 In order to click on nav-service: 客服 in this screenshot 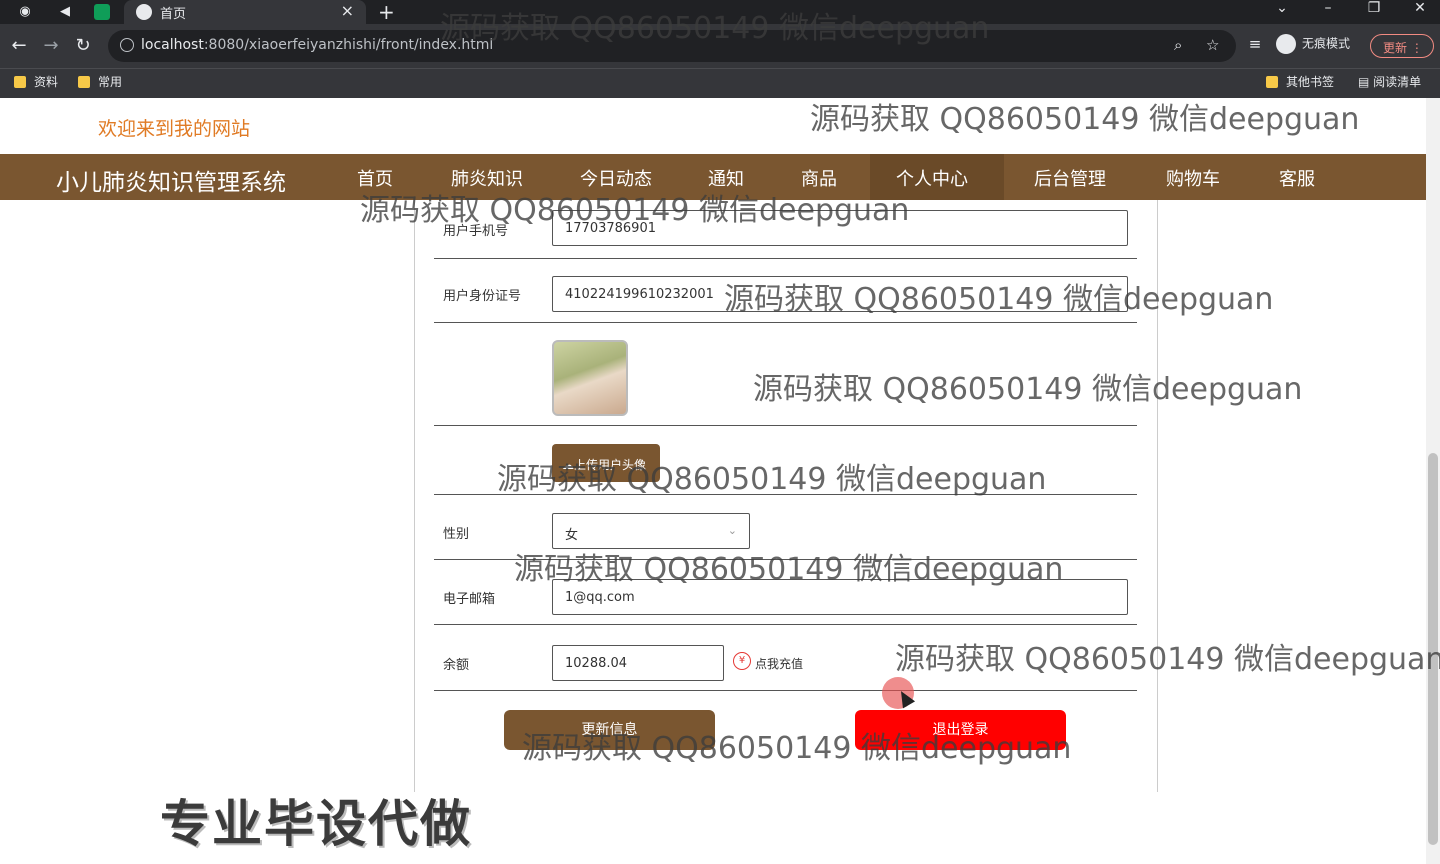, I will do `click(1297, 178)`.